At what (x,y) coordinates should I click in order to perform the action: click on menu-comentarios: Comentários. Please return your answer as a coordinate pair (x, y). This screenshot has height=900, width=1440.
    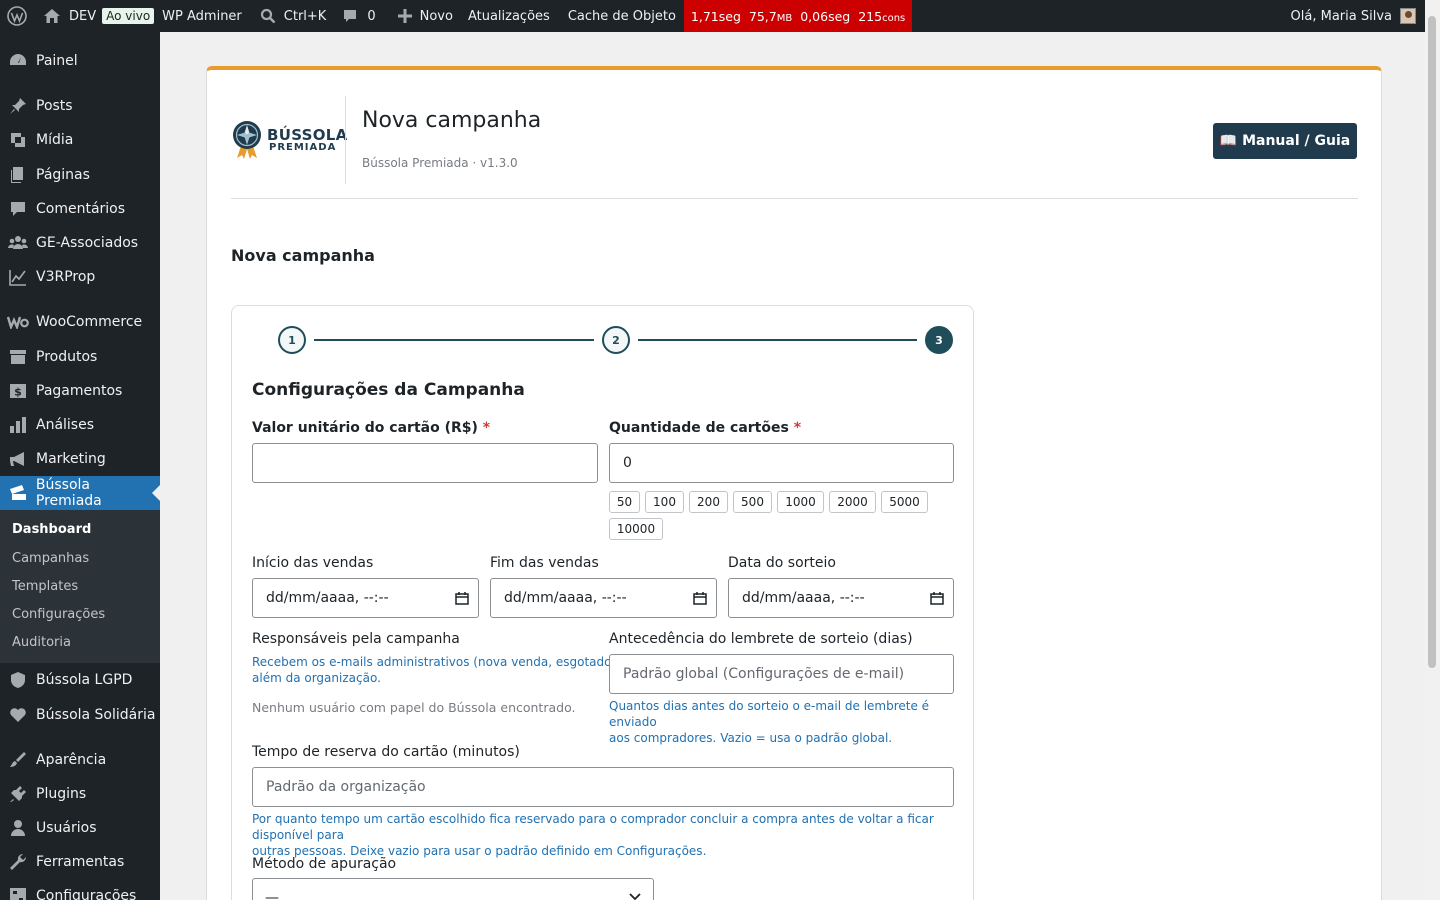
    Looking at the image, I should click on (80, 209).